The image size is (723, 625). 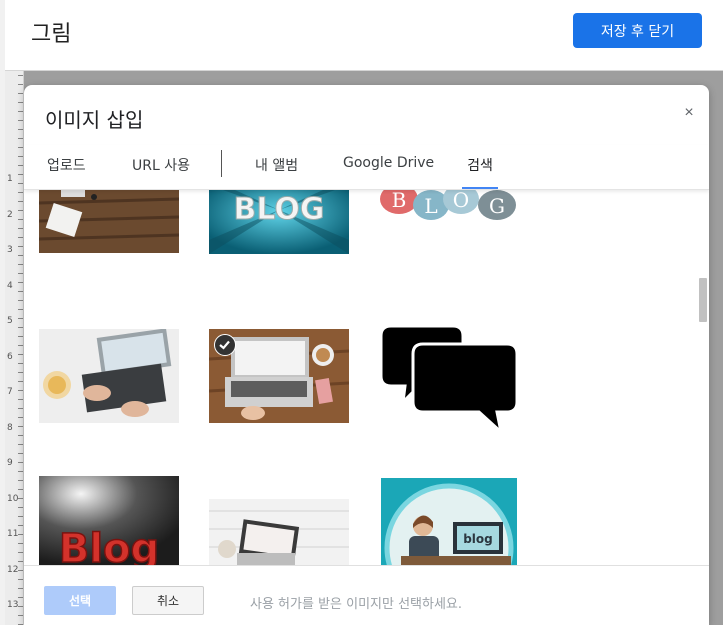 I want to click on svg-text: O, so click(x=461, y=201).